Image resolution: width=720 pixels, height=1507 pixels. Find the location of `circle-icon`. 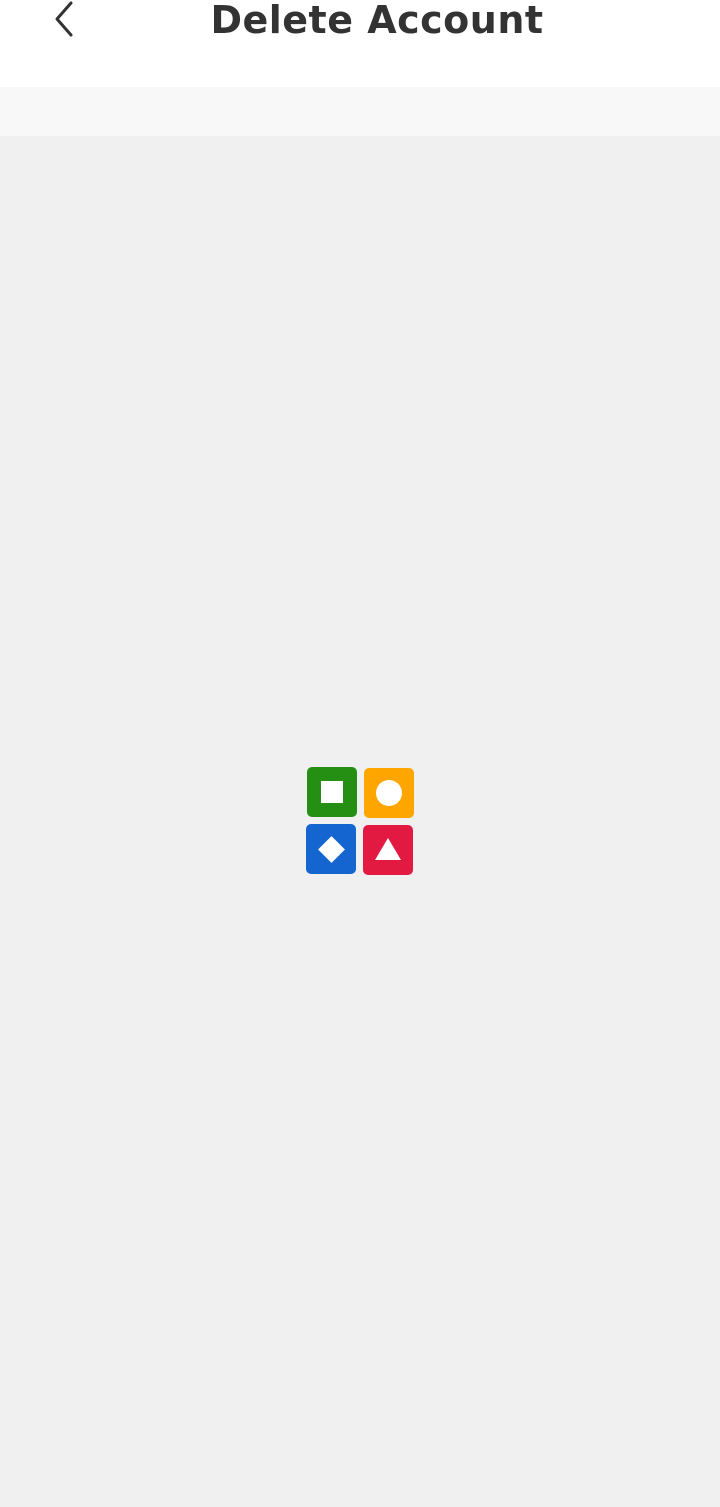

circle-icon is located at coordinates (389, 793).